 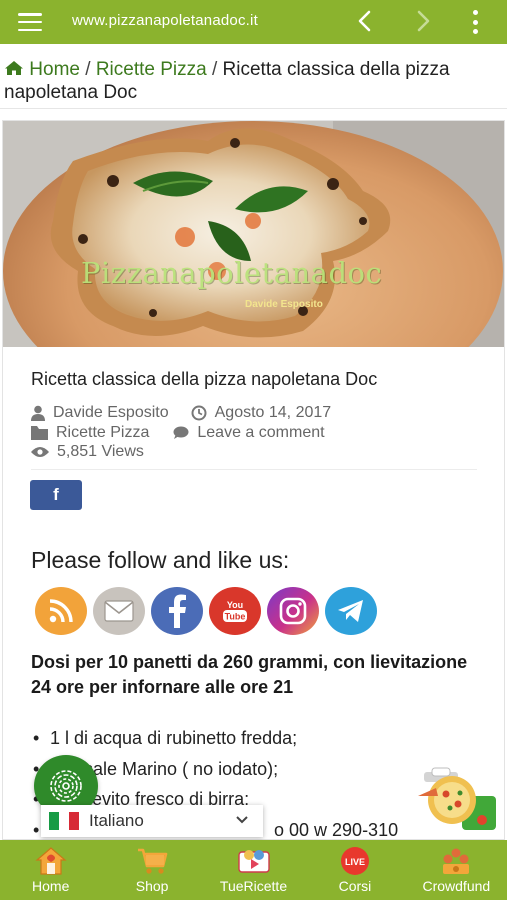 What do you see at coordinates (38, 413) in the screenshot?
I see `user-icon` at bounding box center [38, 413].